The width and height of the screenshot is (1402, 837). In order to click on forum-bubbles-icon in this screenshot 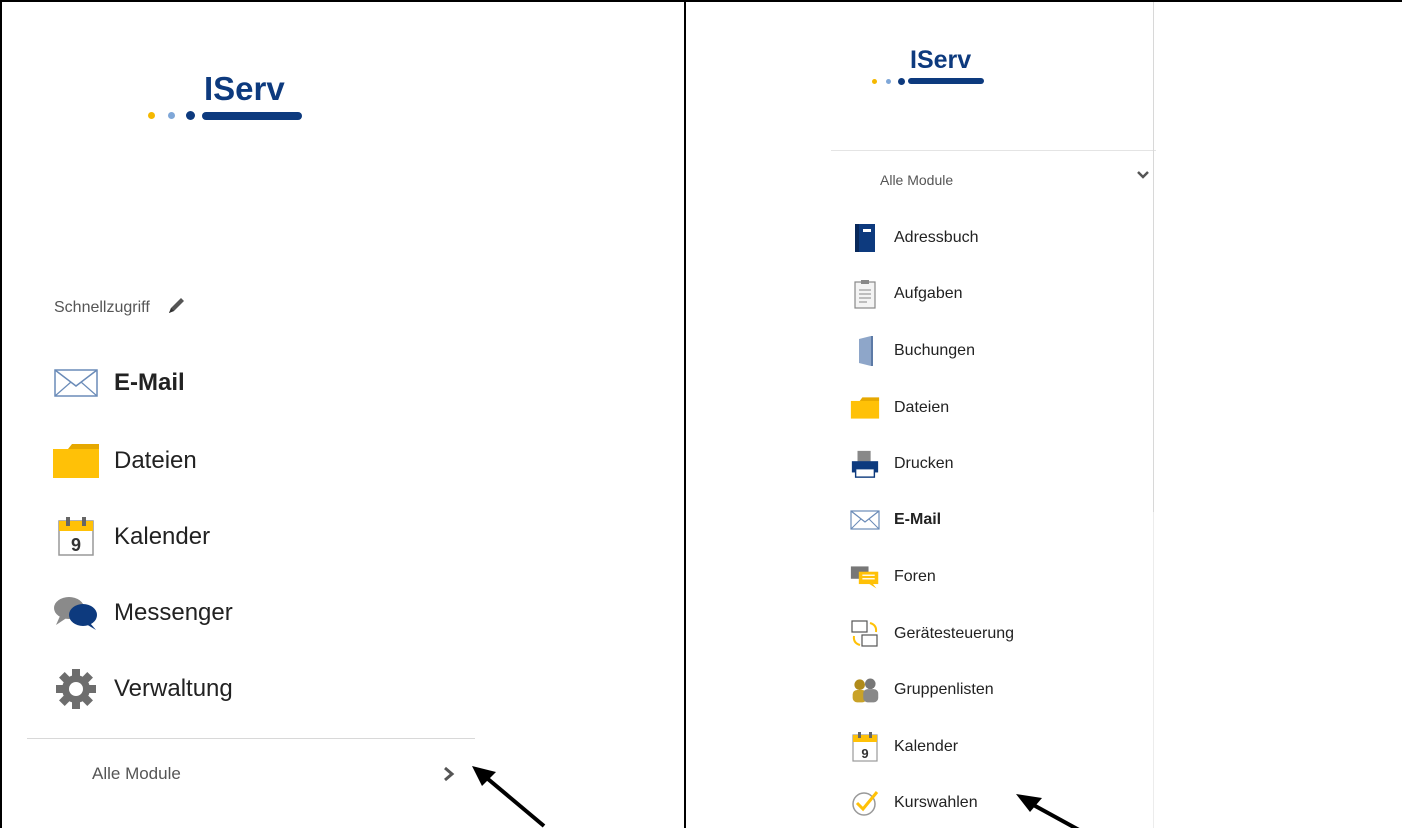, I will do `click(865, 577)`.